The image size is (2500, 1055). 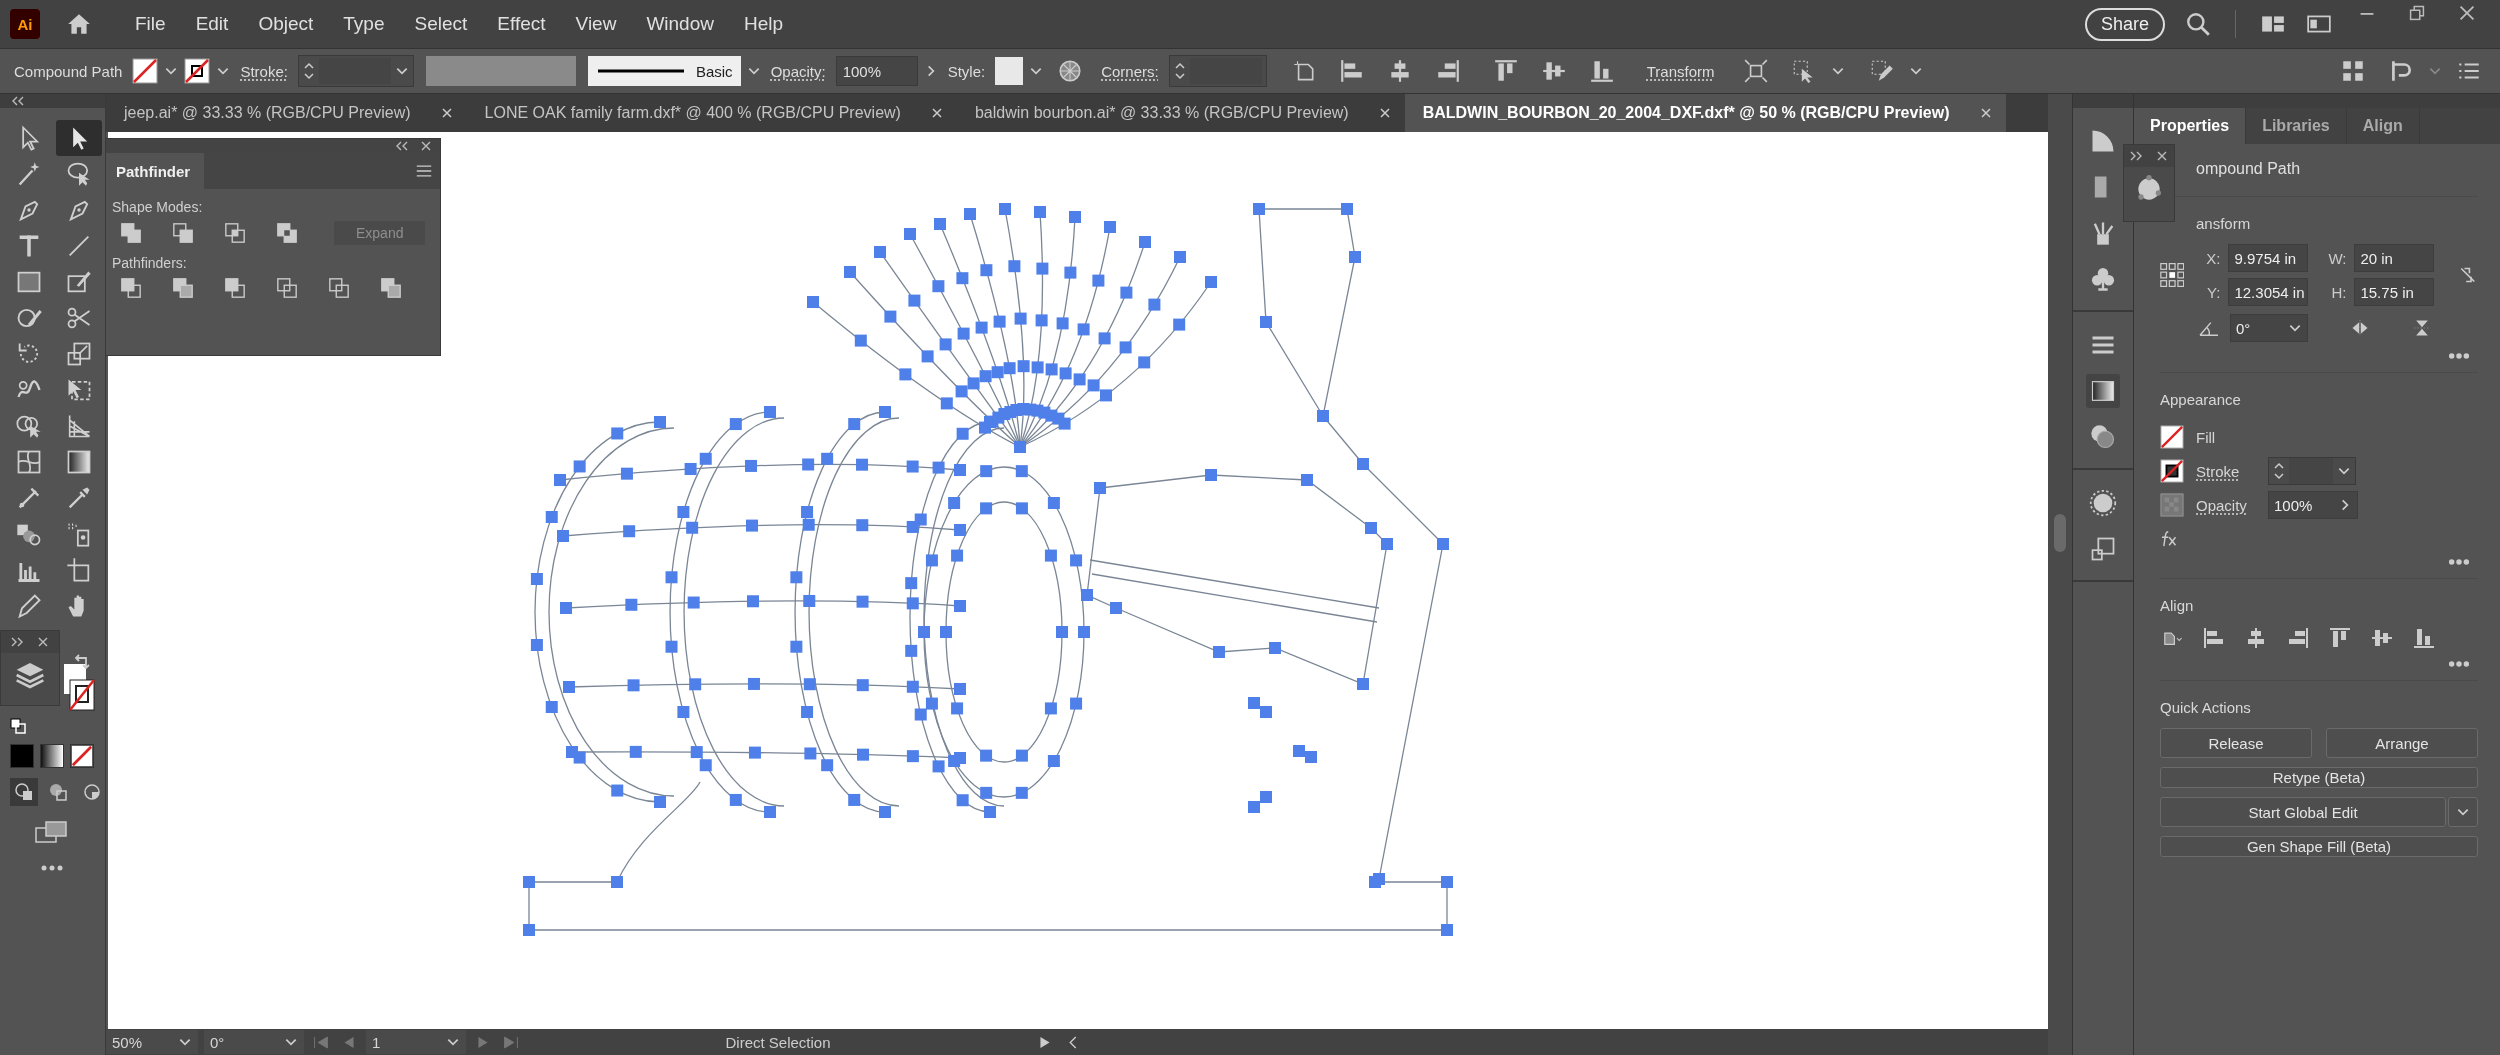 I want to click on graphic-style-swatch, so click(x=1009, y=71).